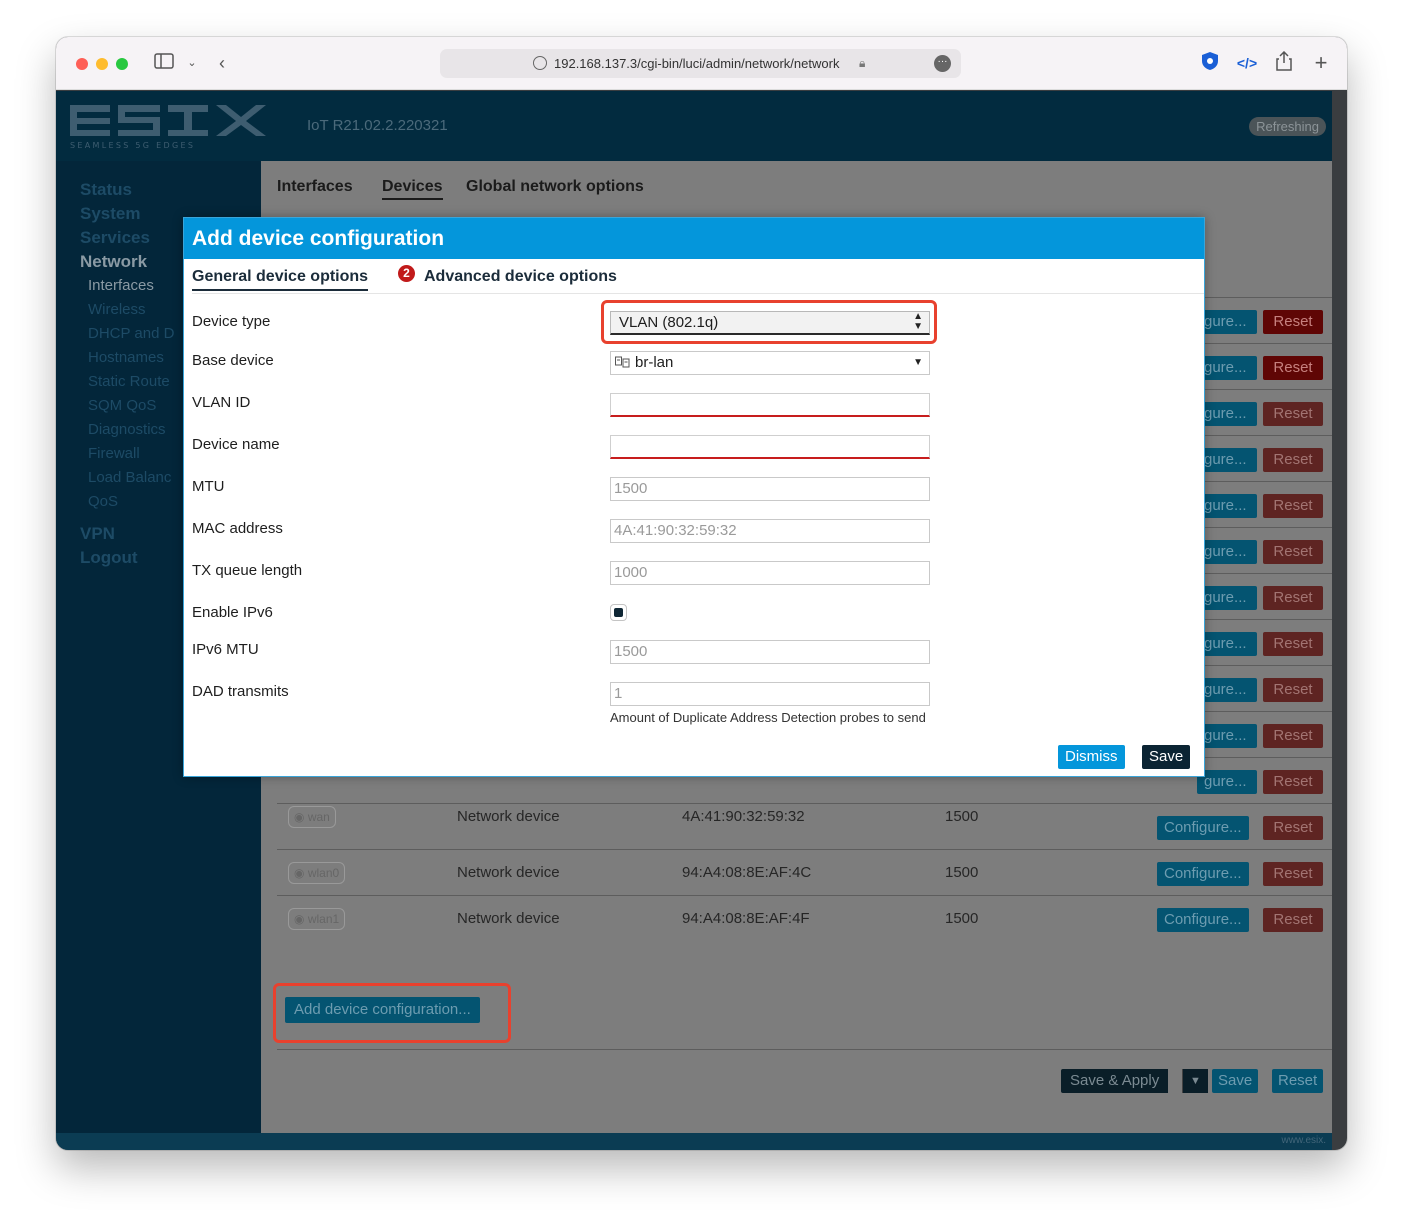 The image size is (1403, 1224). I want to click on share-icon, so click(1284, 62).